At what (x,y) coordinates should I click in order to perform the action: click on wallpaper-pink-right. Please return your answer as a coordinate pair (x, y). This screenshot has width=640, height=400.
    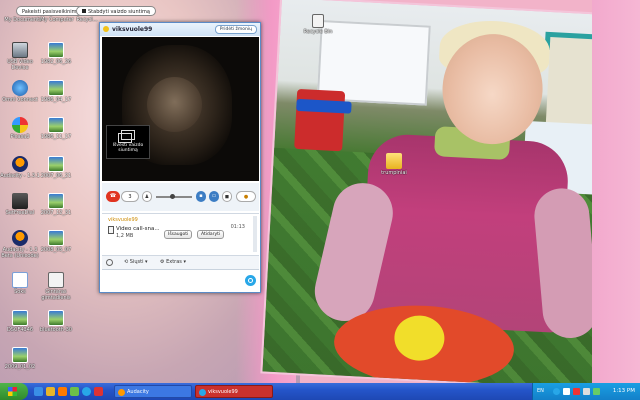
    Looking at the image, I should click on (616, 191).